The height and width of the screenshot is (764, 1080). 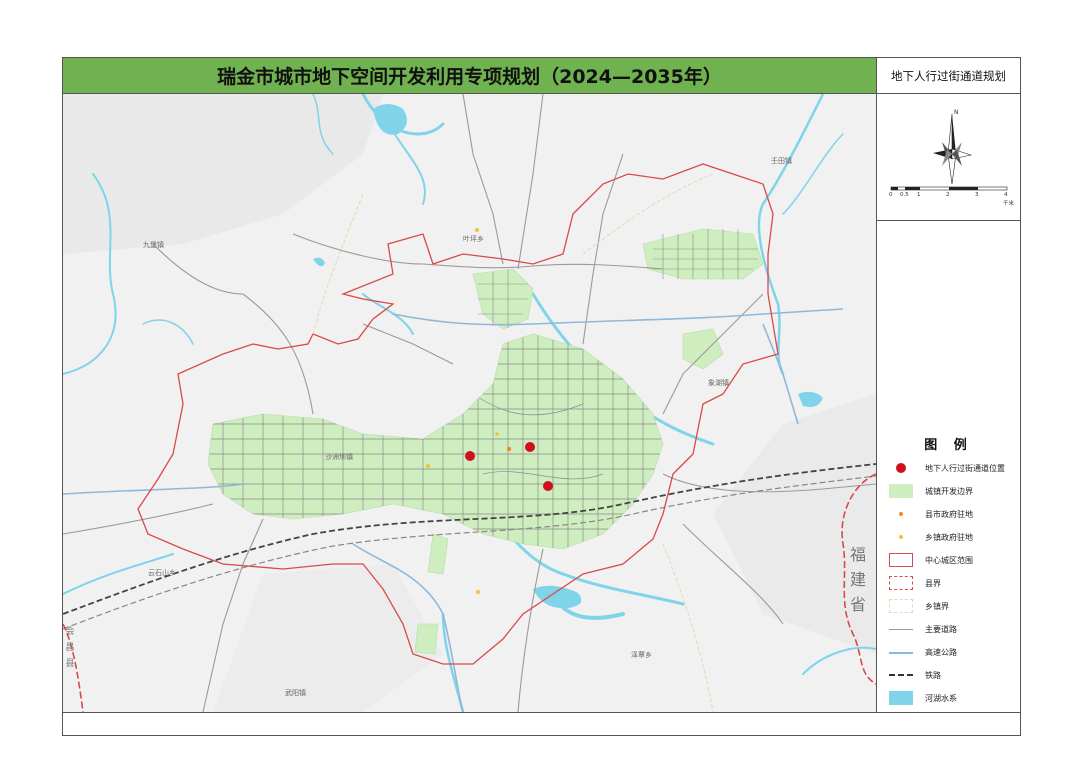 What do you see at coordinates (901, 537) in the screenshot?
I see `yellow-star-icon` at bounding box center [901, 537].